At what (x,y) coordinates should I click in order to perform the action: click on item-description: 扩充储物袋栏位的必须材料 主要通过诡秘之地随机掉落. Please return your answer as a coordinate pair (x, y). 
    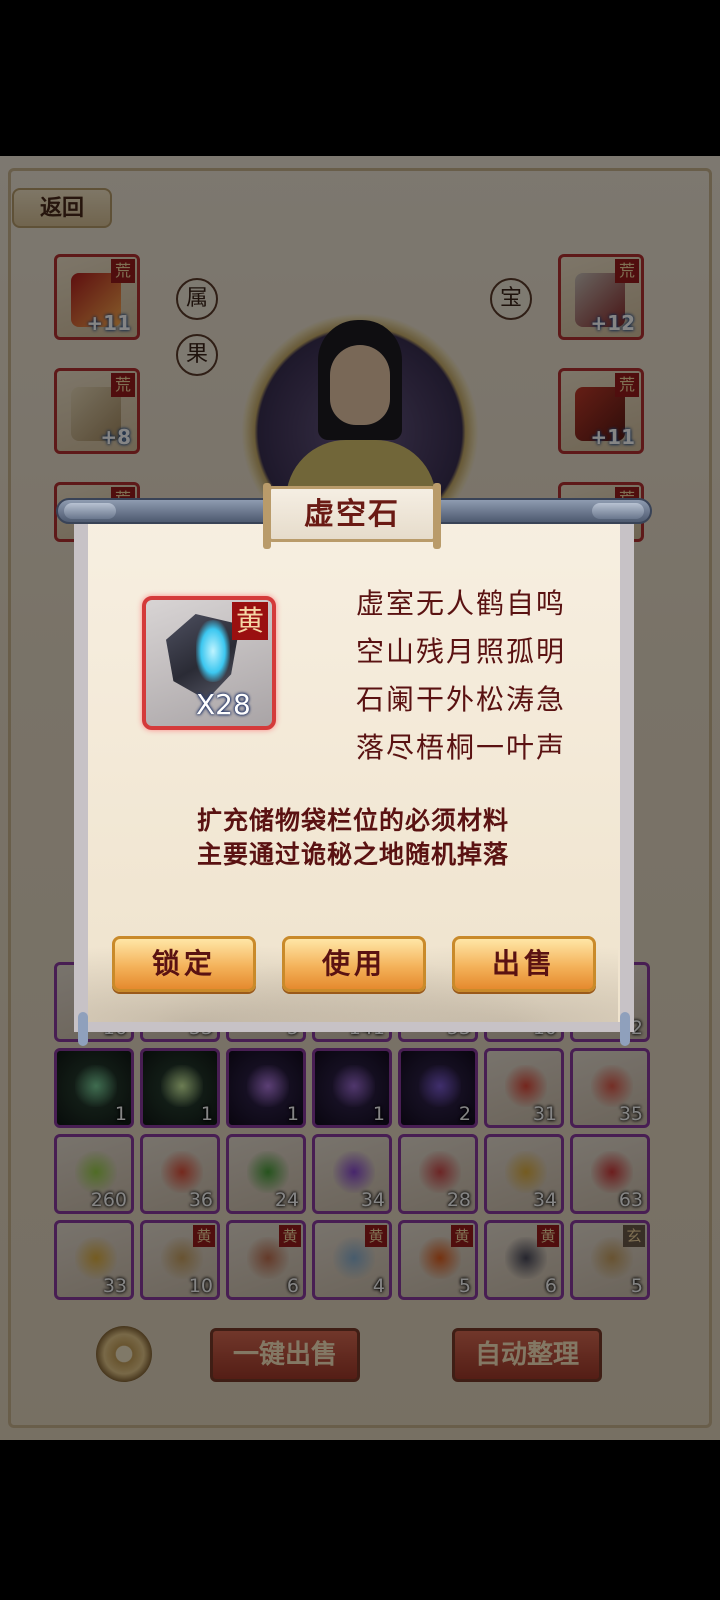
    Looking at the image, I should click on (353, 838).